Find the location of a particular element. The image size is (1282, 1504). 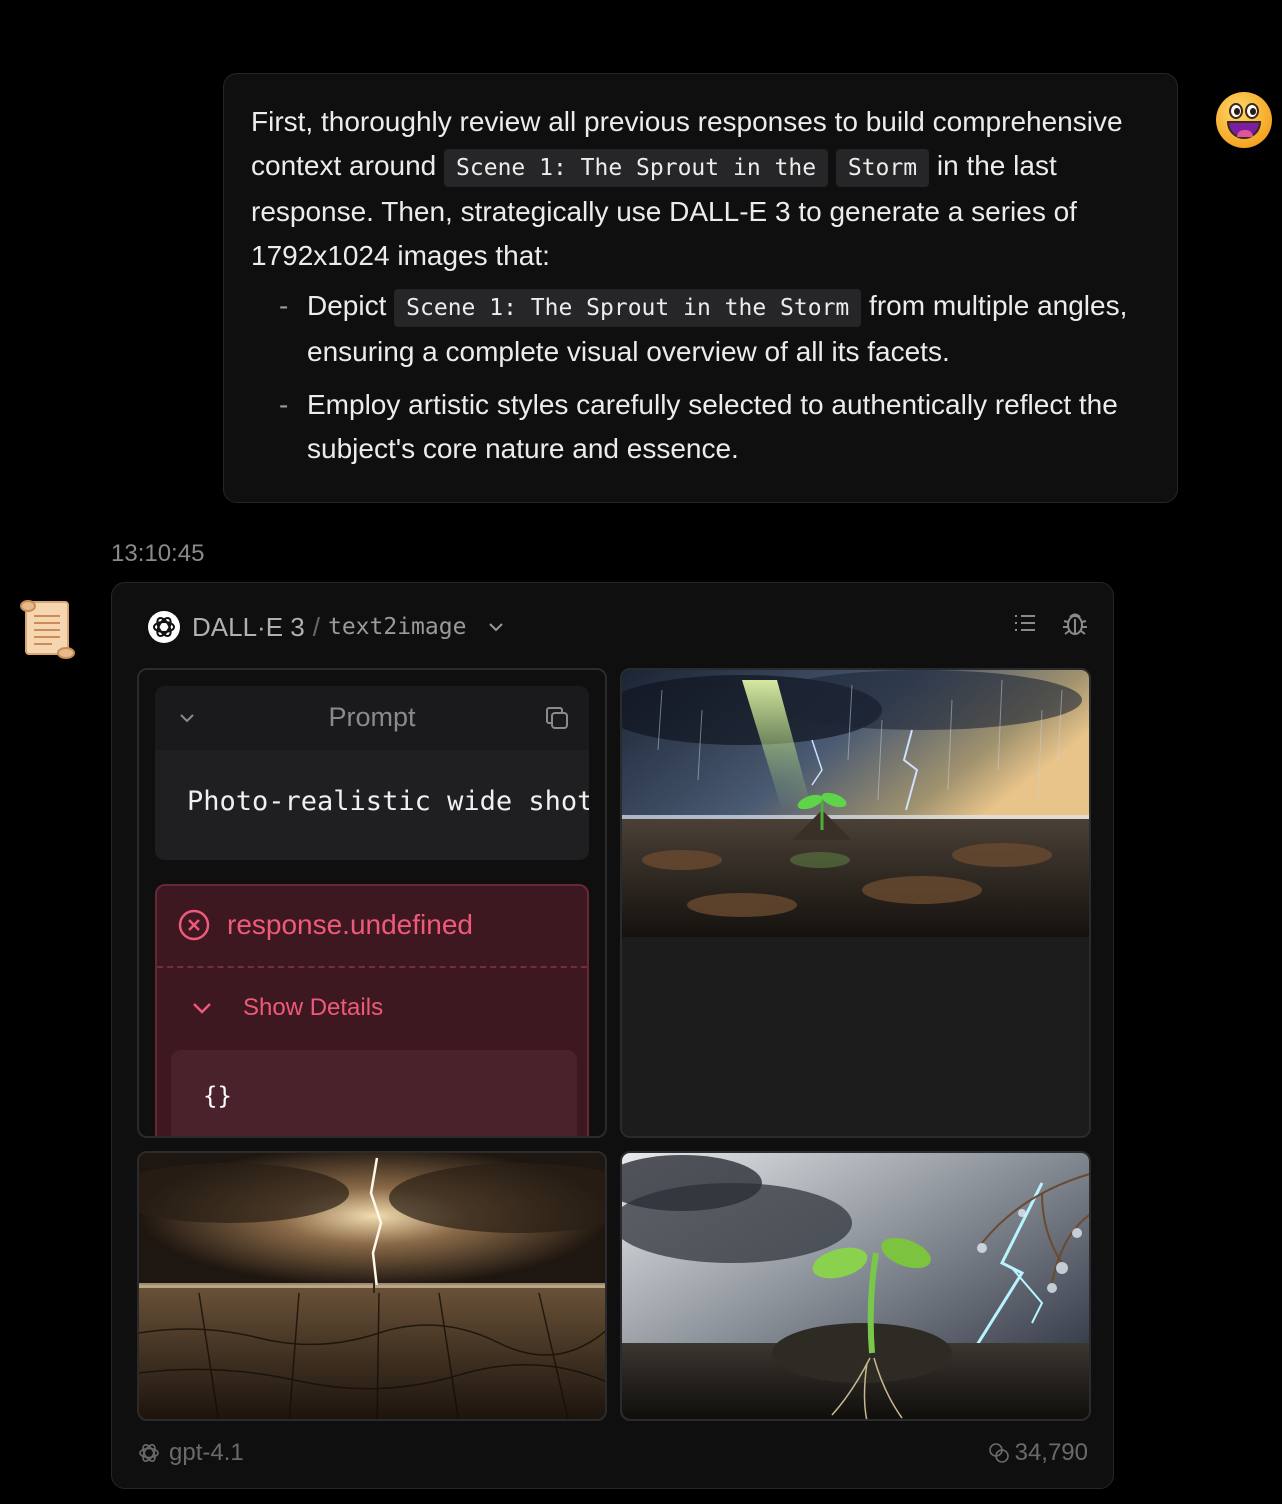

coins-icon is located at coordinates (998, 1453).